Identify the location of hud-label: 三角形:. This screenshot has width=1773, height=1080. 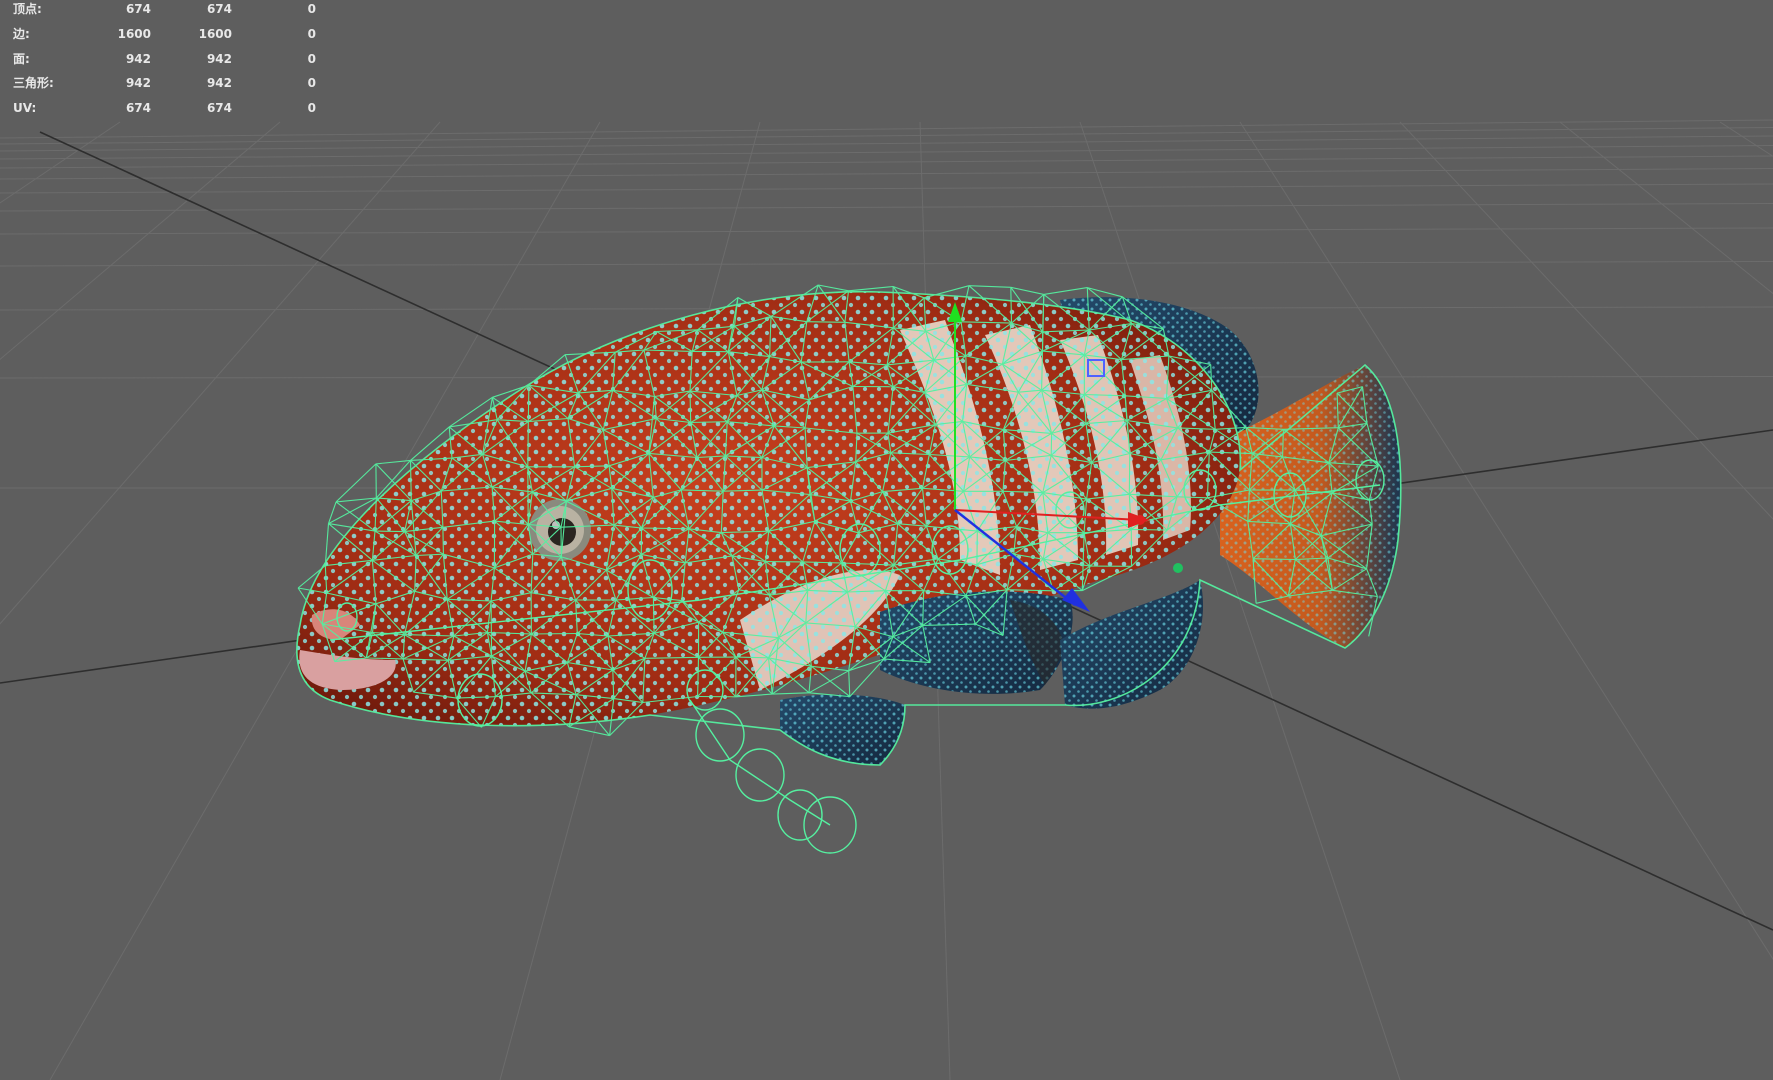
(33, 83).